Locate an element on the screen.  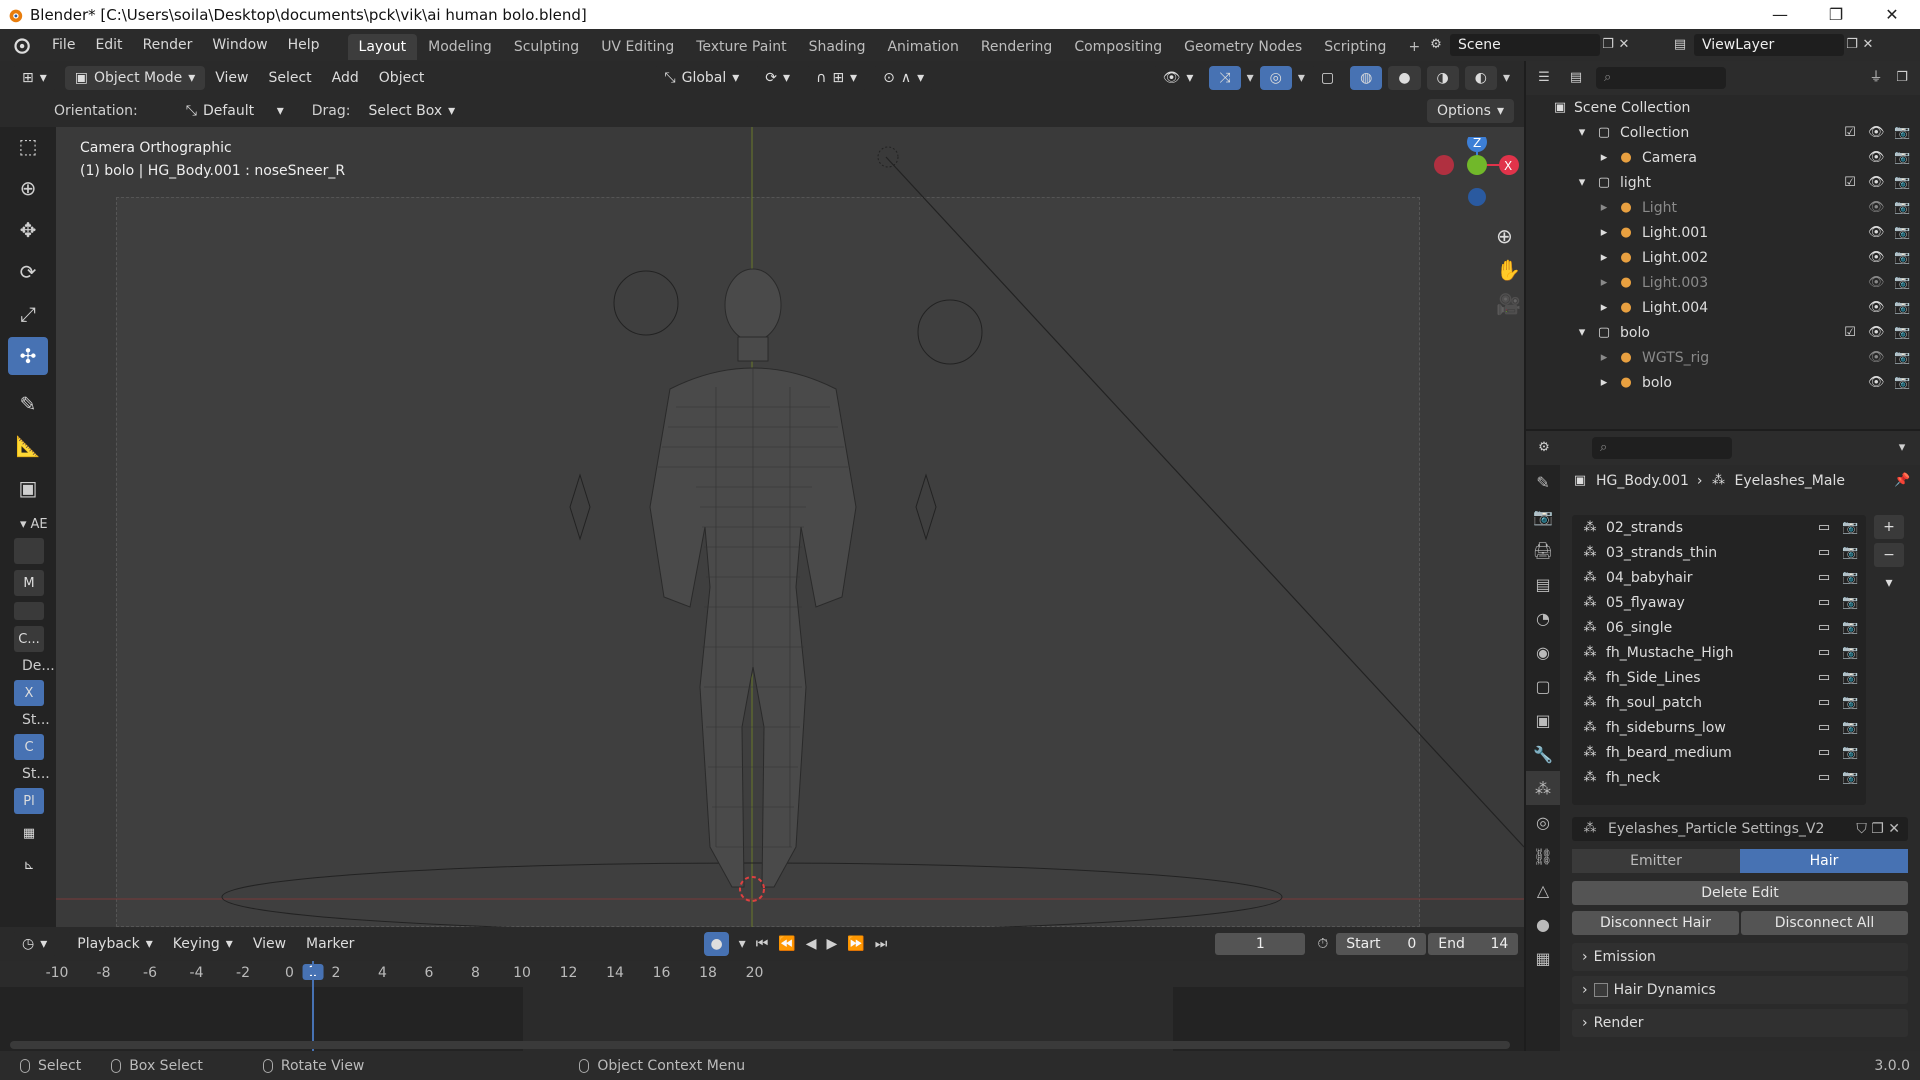
jump-keyframe-forward-icon: ⏩ is located at coordinates (855, 944).